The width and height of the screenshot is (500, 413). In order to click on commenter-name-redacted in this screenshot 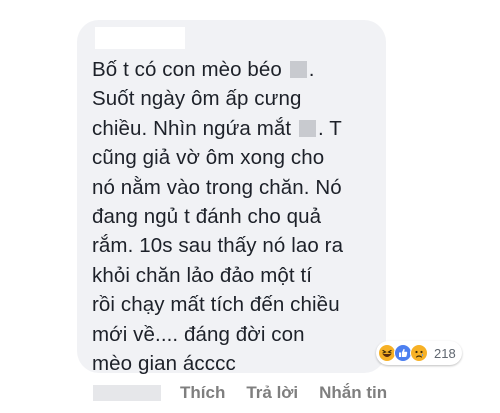, I will do `click(127, 393)`.